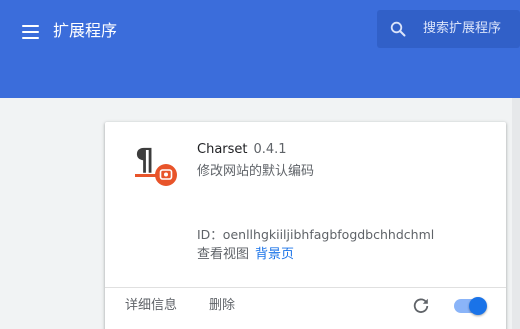 The width and height of the screenshot is (520, 329). I want to click on card-divider, so click(305, 287).